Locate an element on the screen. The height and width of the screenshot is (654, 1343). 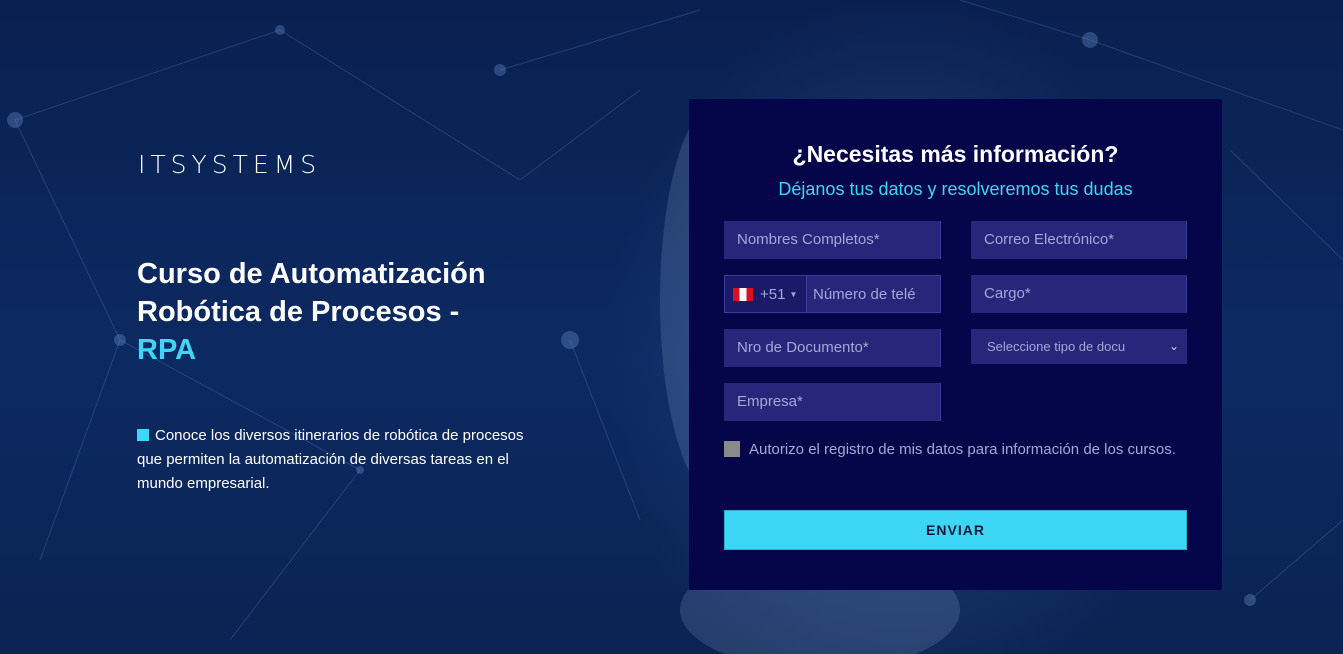
document-type-select: Seleccione tipo de docu ⌄ is located at coordinates (1079, 346).